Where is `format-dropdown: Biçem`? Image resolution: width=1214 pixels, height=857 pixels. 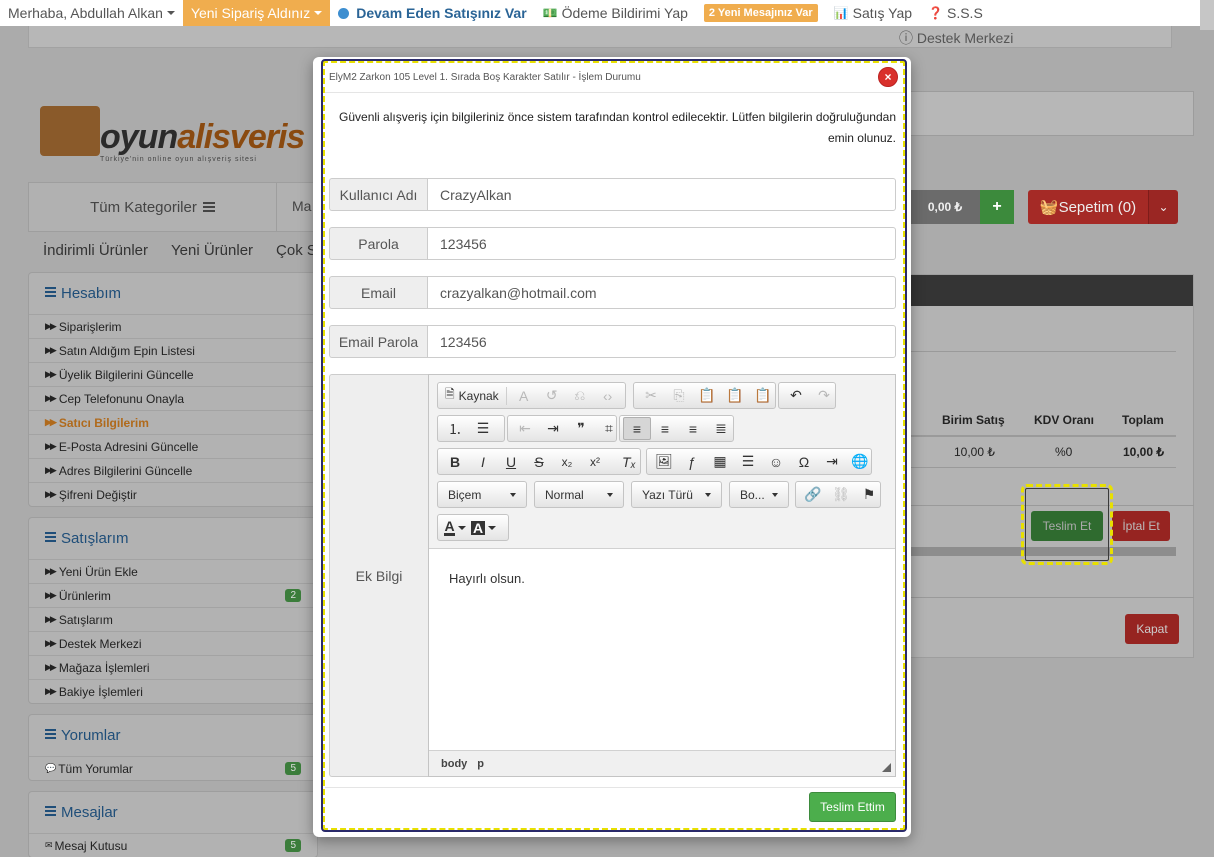
format-dropdown: Biçem is located at coordinates (482, 494).